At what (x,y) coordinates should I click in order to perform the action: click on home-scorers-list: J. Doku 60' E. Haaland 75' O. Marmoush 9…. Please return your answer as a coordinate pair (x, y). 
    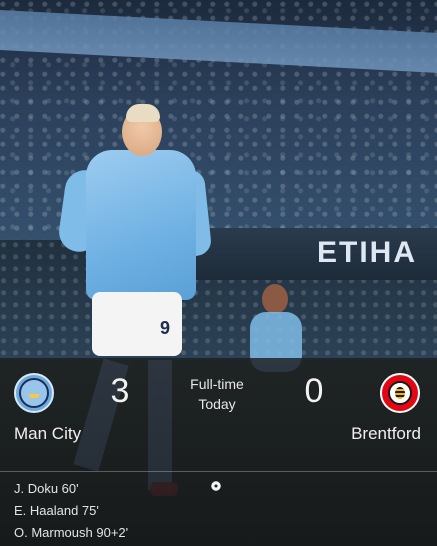
    Looking at the image, I should click on (71, 511).